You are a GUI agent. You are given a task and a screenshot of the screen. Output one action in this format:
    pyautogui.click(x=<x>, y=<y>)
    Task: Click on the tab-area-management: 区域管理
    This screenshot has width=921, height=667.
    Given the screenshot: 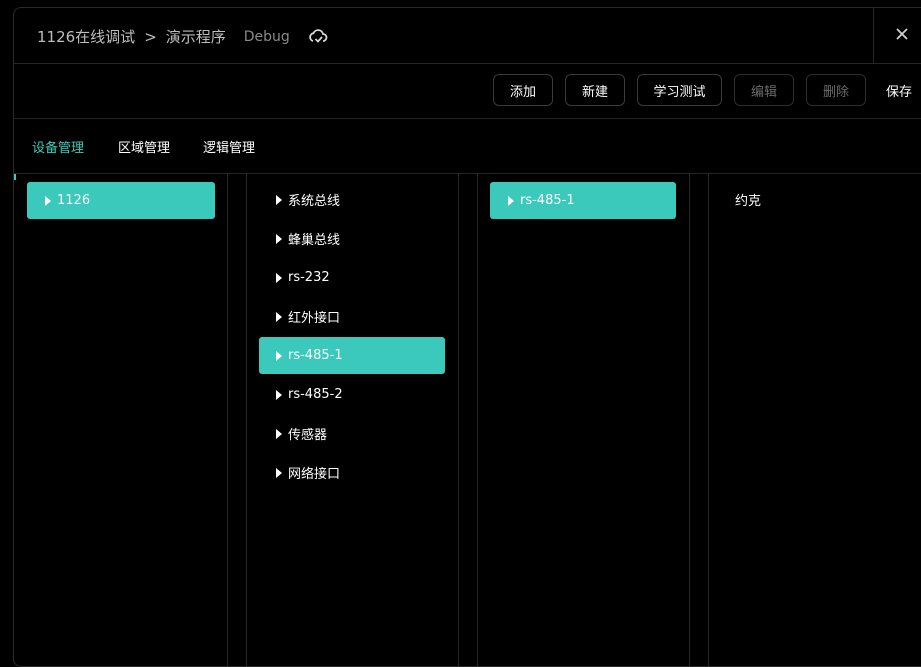 What is the action you would take?
    pyautogui.click(x=144, y=146)
    